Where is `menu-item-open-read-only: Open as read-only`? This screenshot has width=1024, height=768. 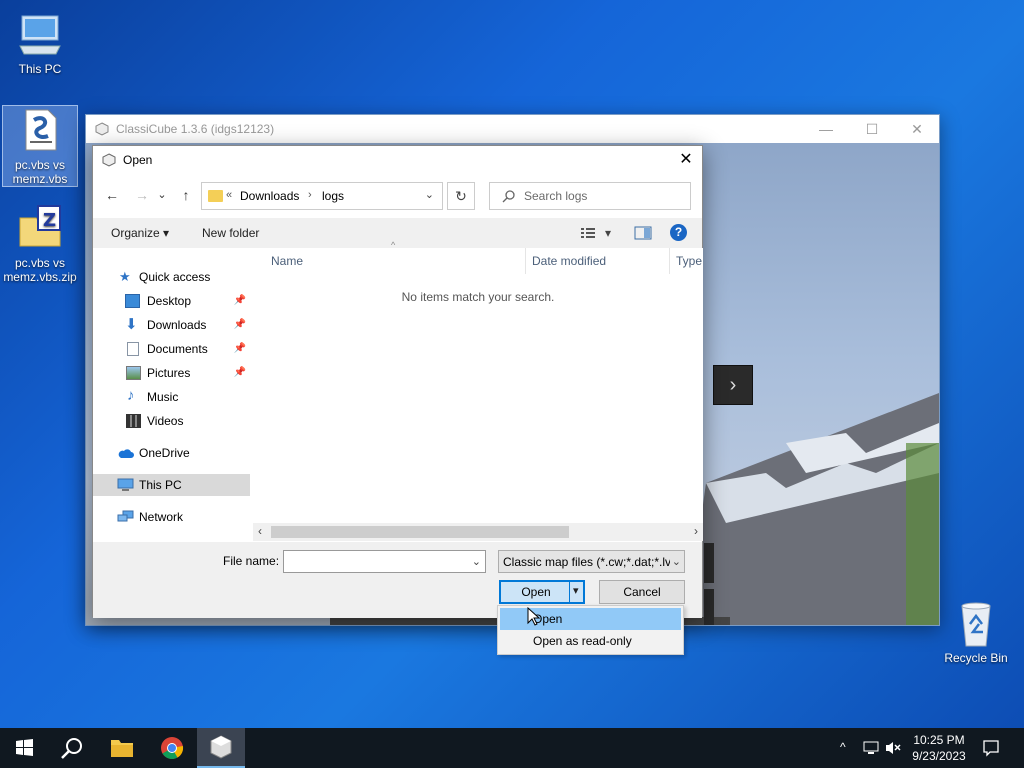 menu-item-open-read-only: Open as read-only is located at coordinates (590, 641).